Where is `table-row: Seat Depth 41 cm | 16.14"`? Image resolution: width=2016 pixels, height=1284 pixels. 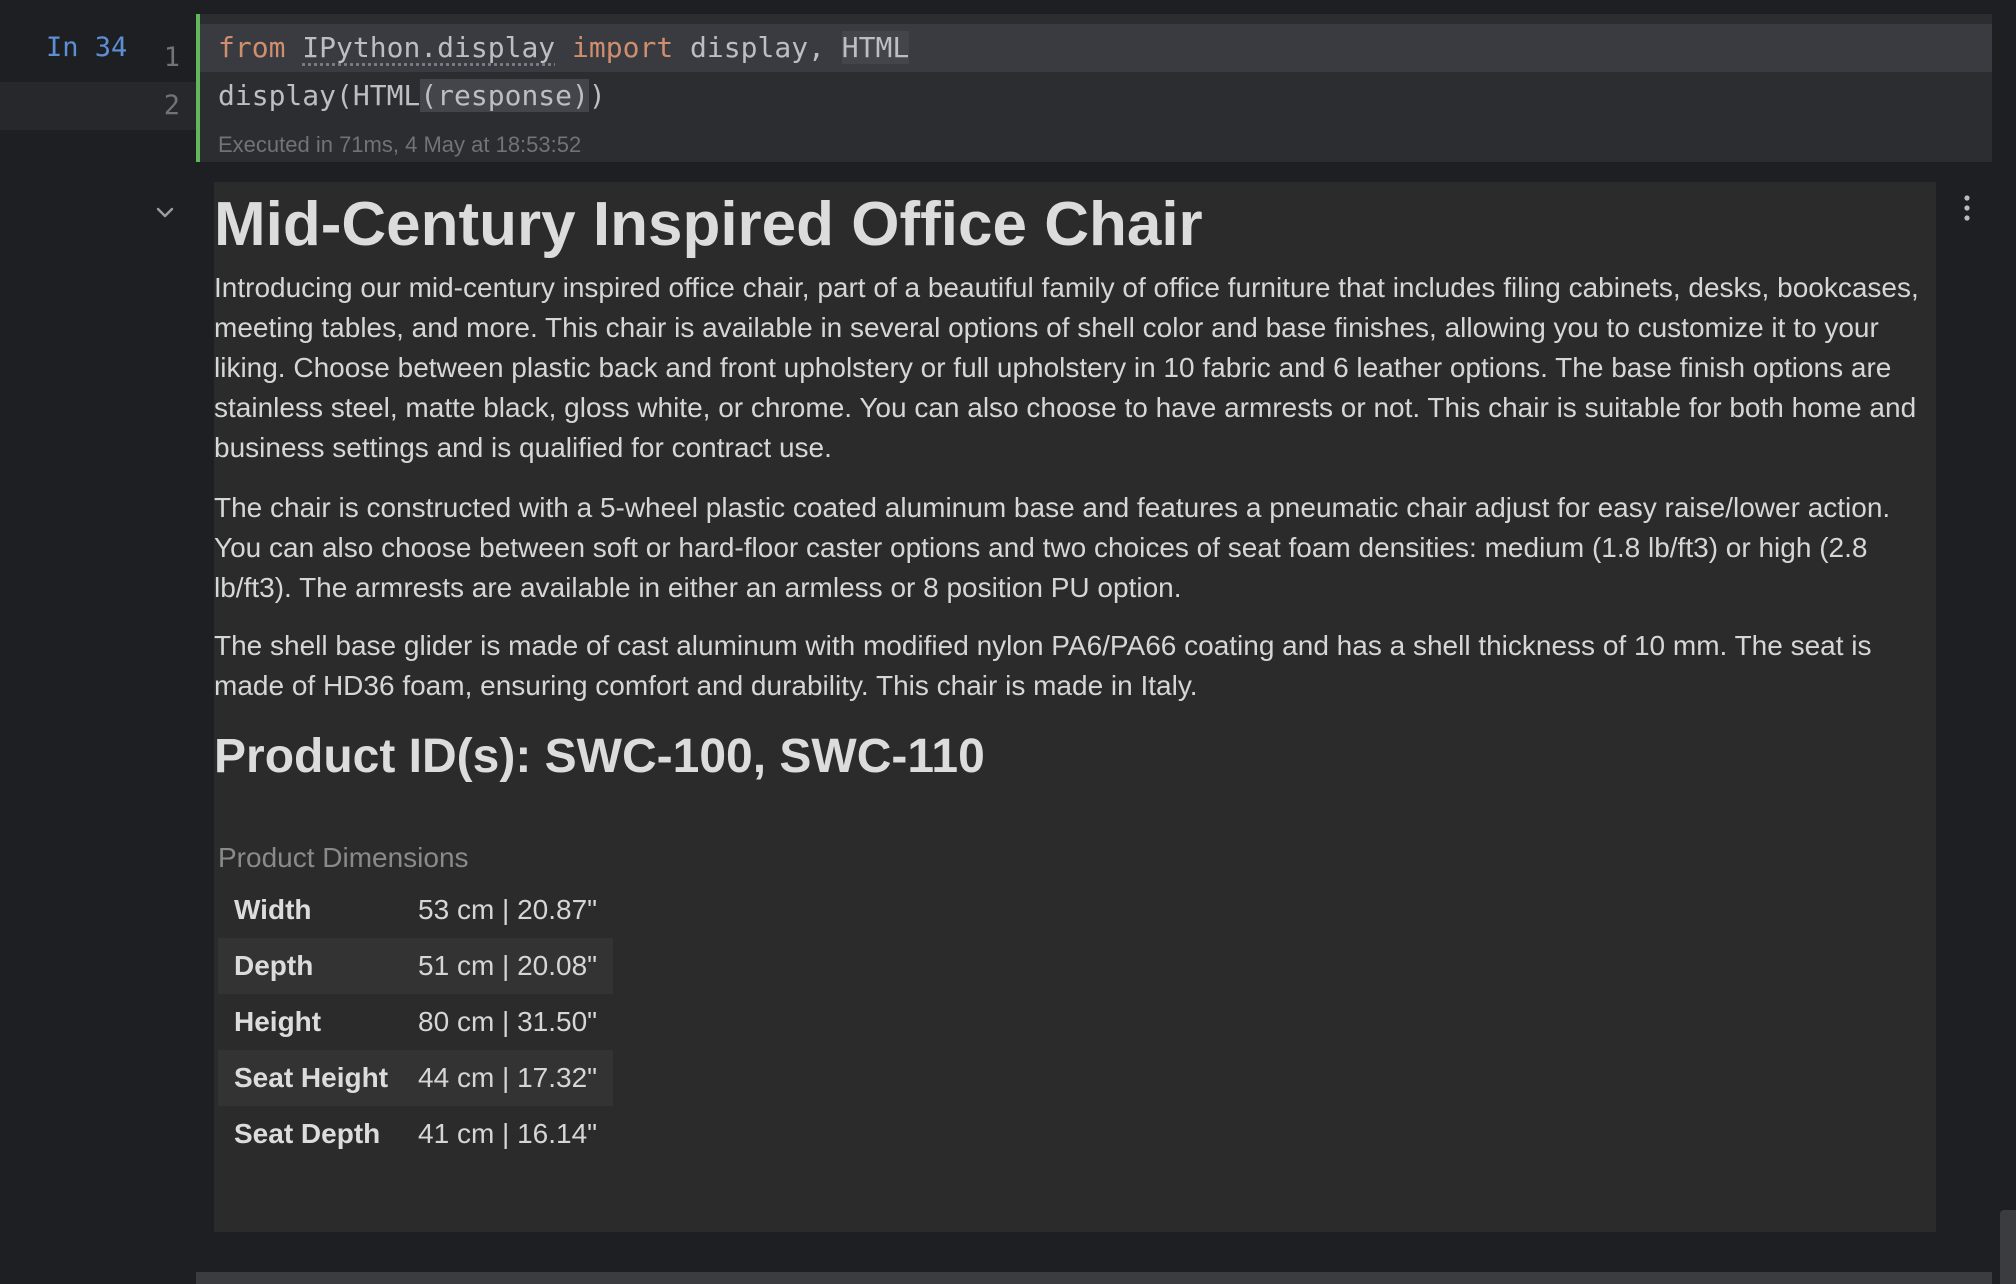
table-row: Seat Depth 41 cm | 16.14" is located at coordinates (415, 1134).